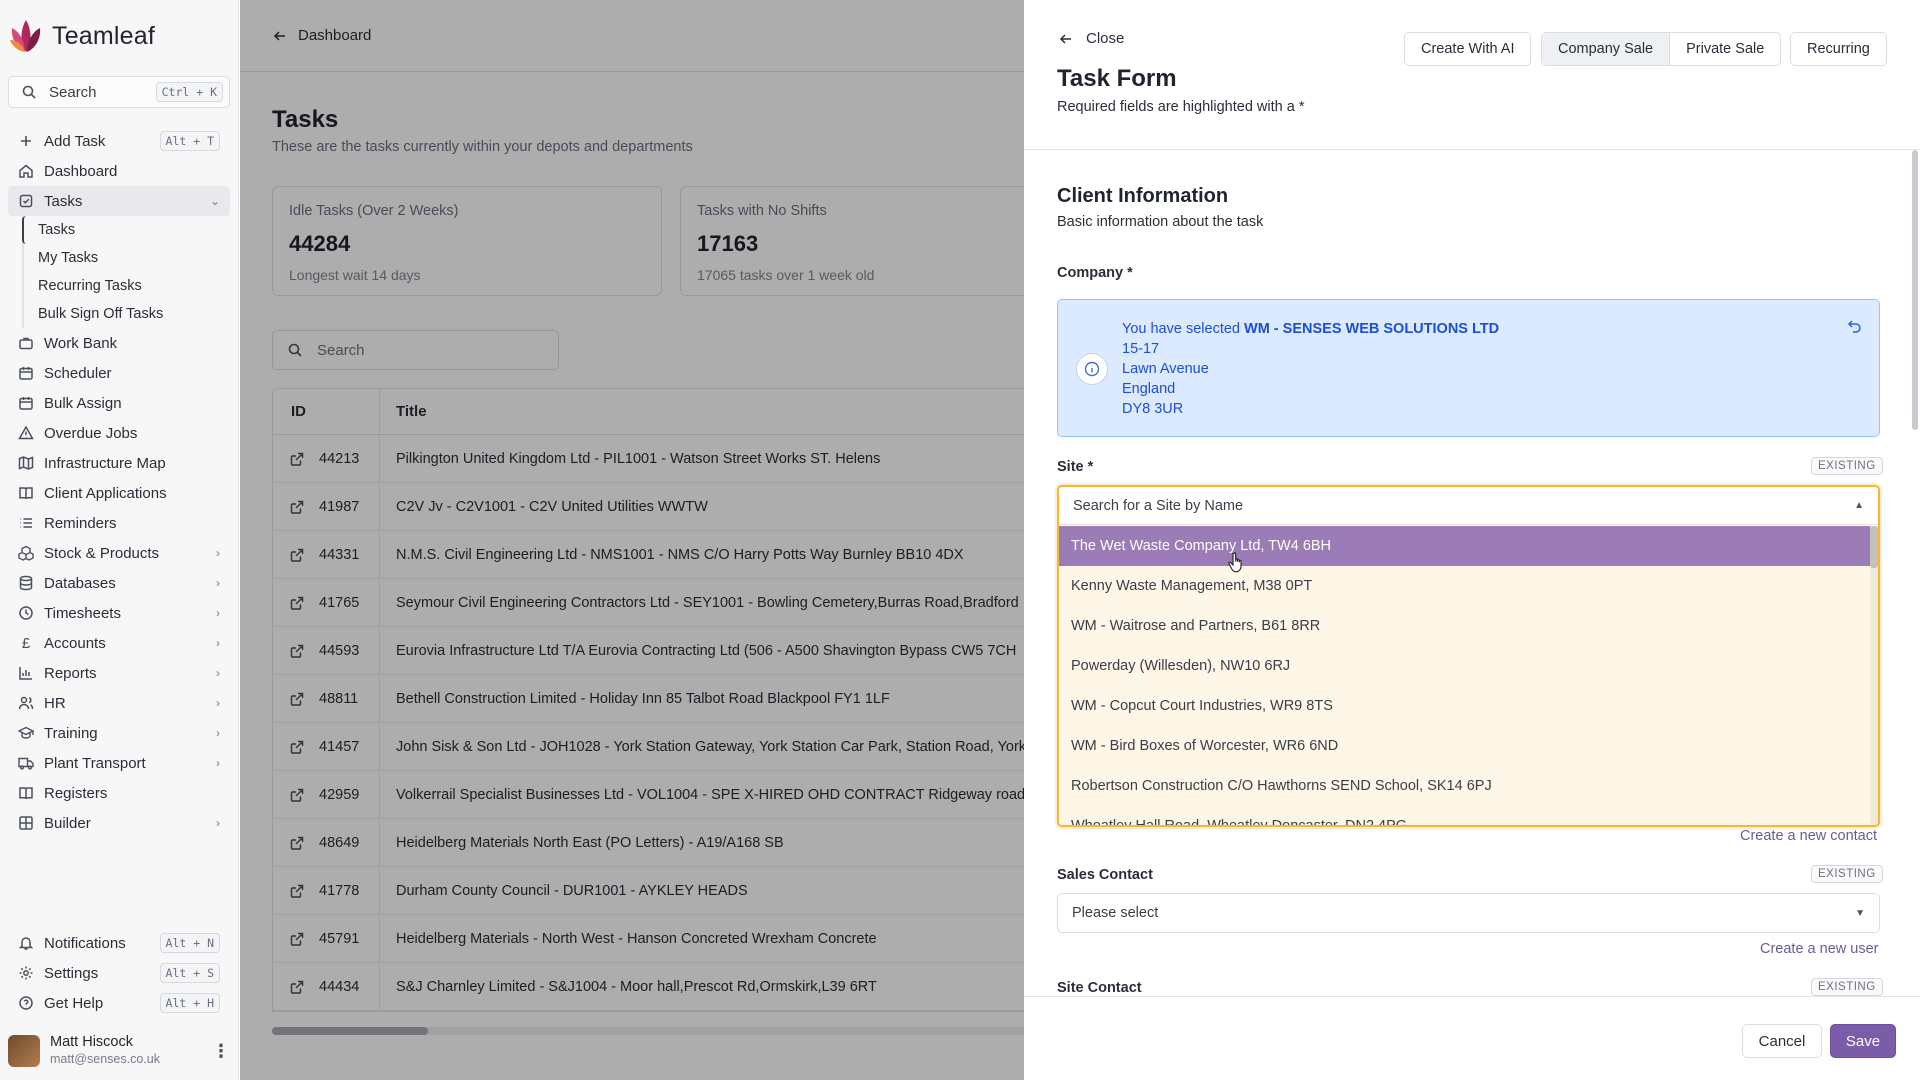 The height and width of the screenshot is (1080, 1920). I want to click on sidebar-item-plant-transport: Plant Transport ›, so click(119, 763).